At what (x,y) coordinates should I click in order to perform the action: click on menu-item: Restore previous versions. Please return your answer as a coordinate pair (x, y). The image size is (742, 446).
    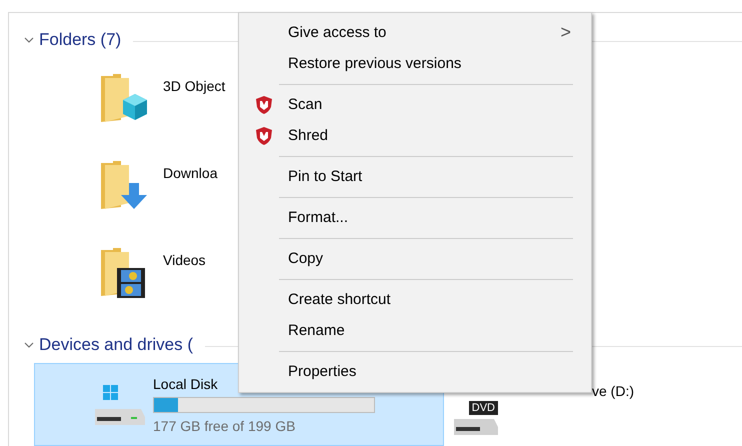
    Looking at the image, I should click on (415, 63).